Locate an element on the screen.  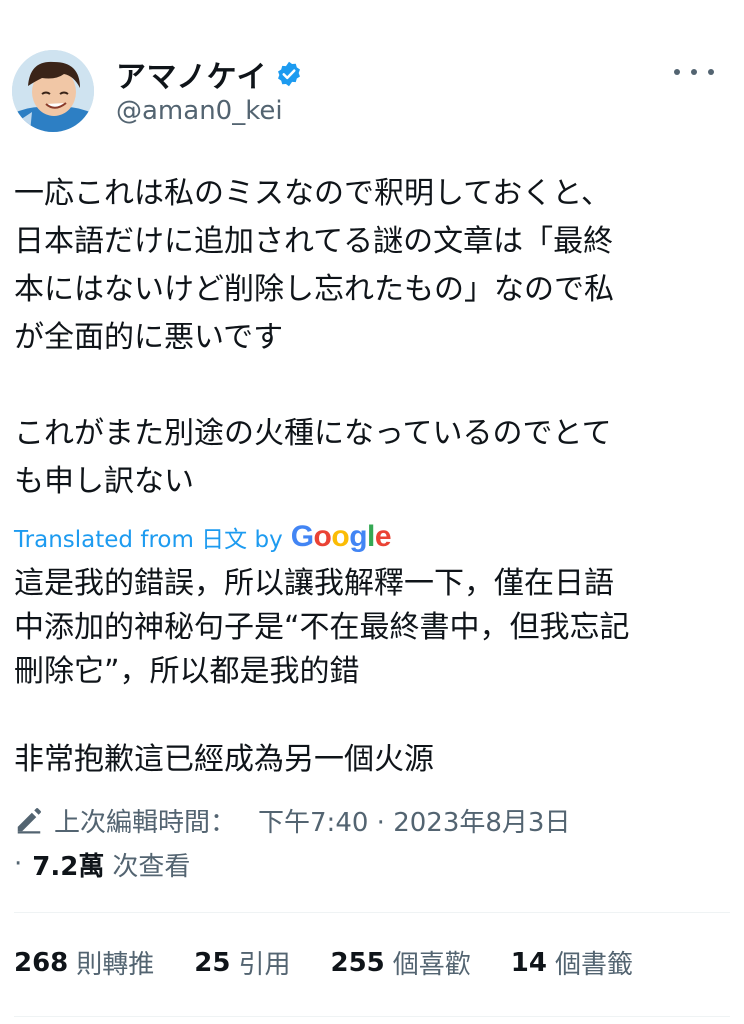
edit-info-row: 上次編輯時間： 下午7:40 · 2023年8月3日 is located at coordinates (372, 820).